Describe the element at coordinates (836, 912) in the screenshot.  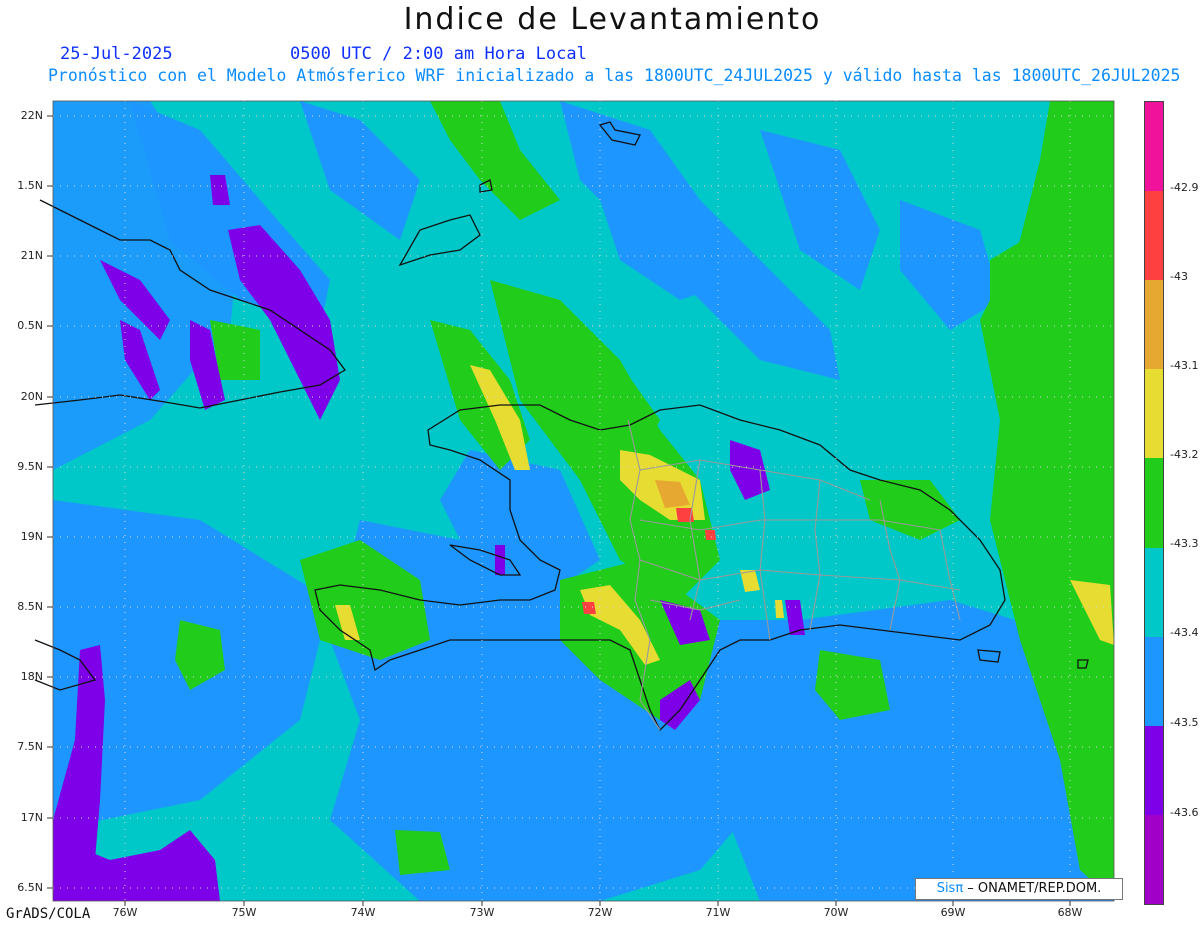
I see `lon-label: 70W` at that location.